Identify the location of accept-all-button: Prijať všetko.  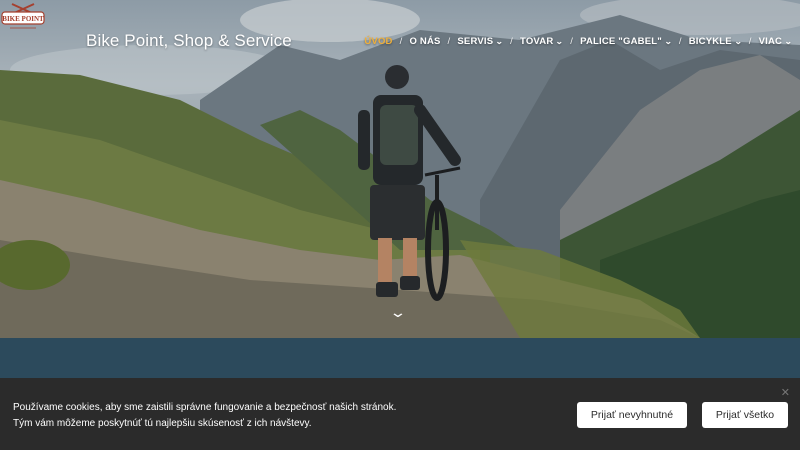
(745, 415).